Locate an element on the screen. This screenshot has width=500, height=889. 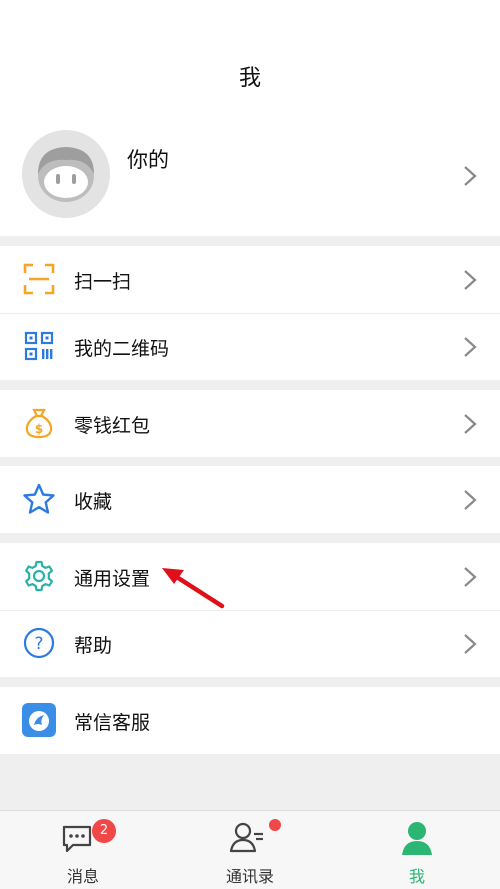
qrcode-icon is located at coordinates (39, 346).